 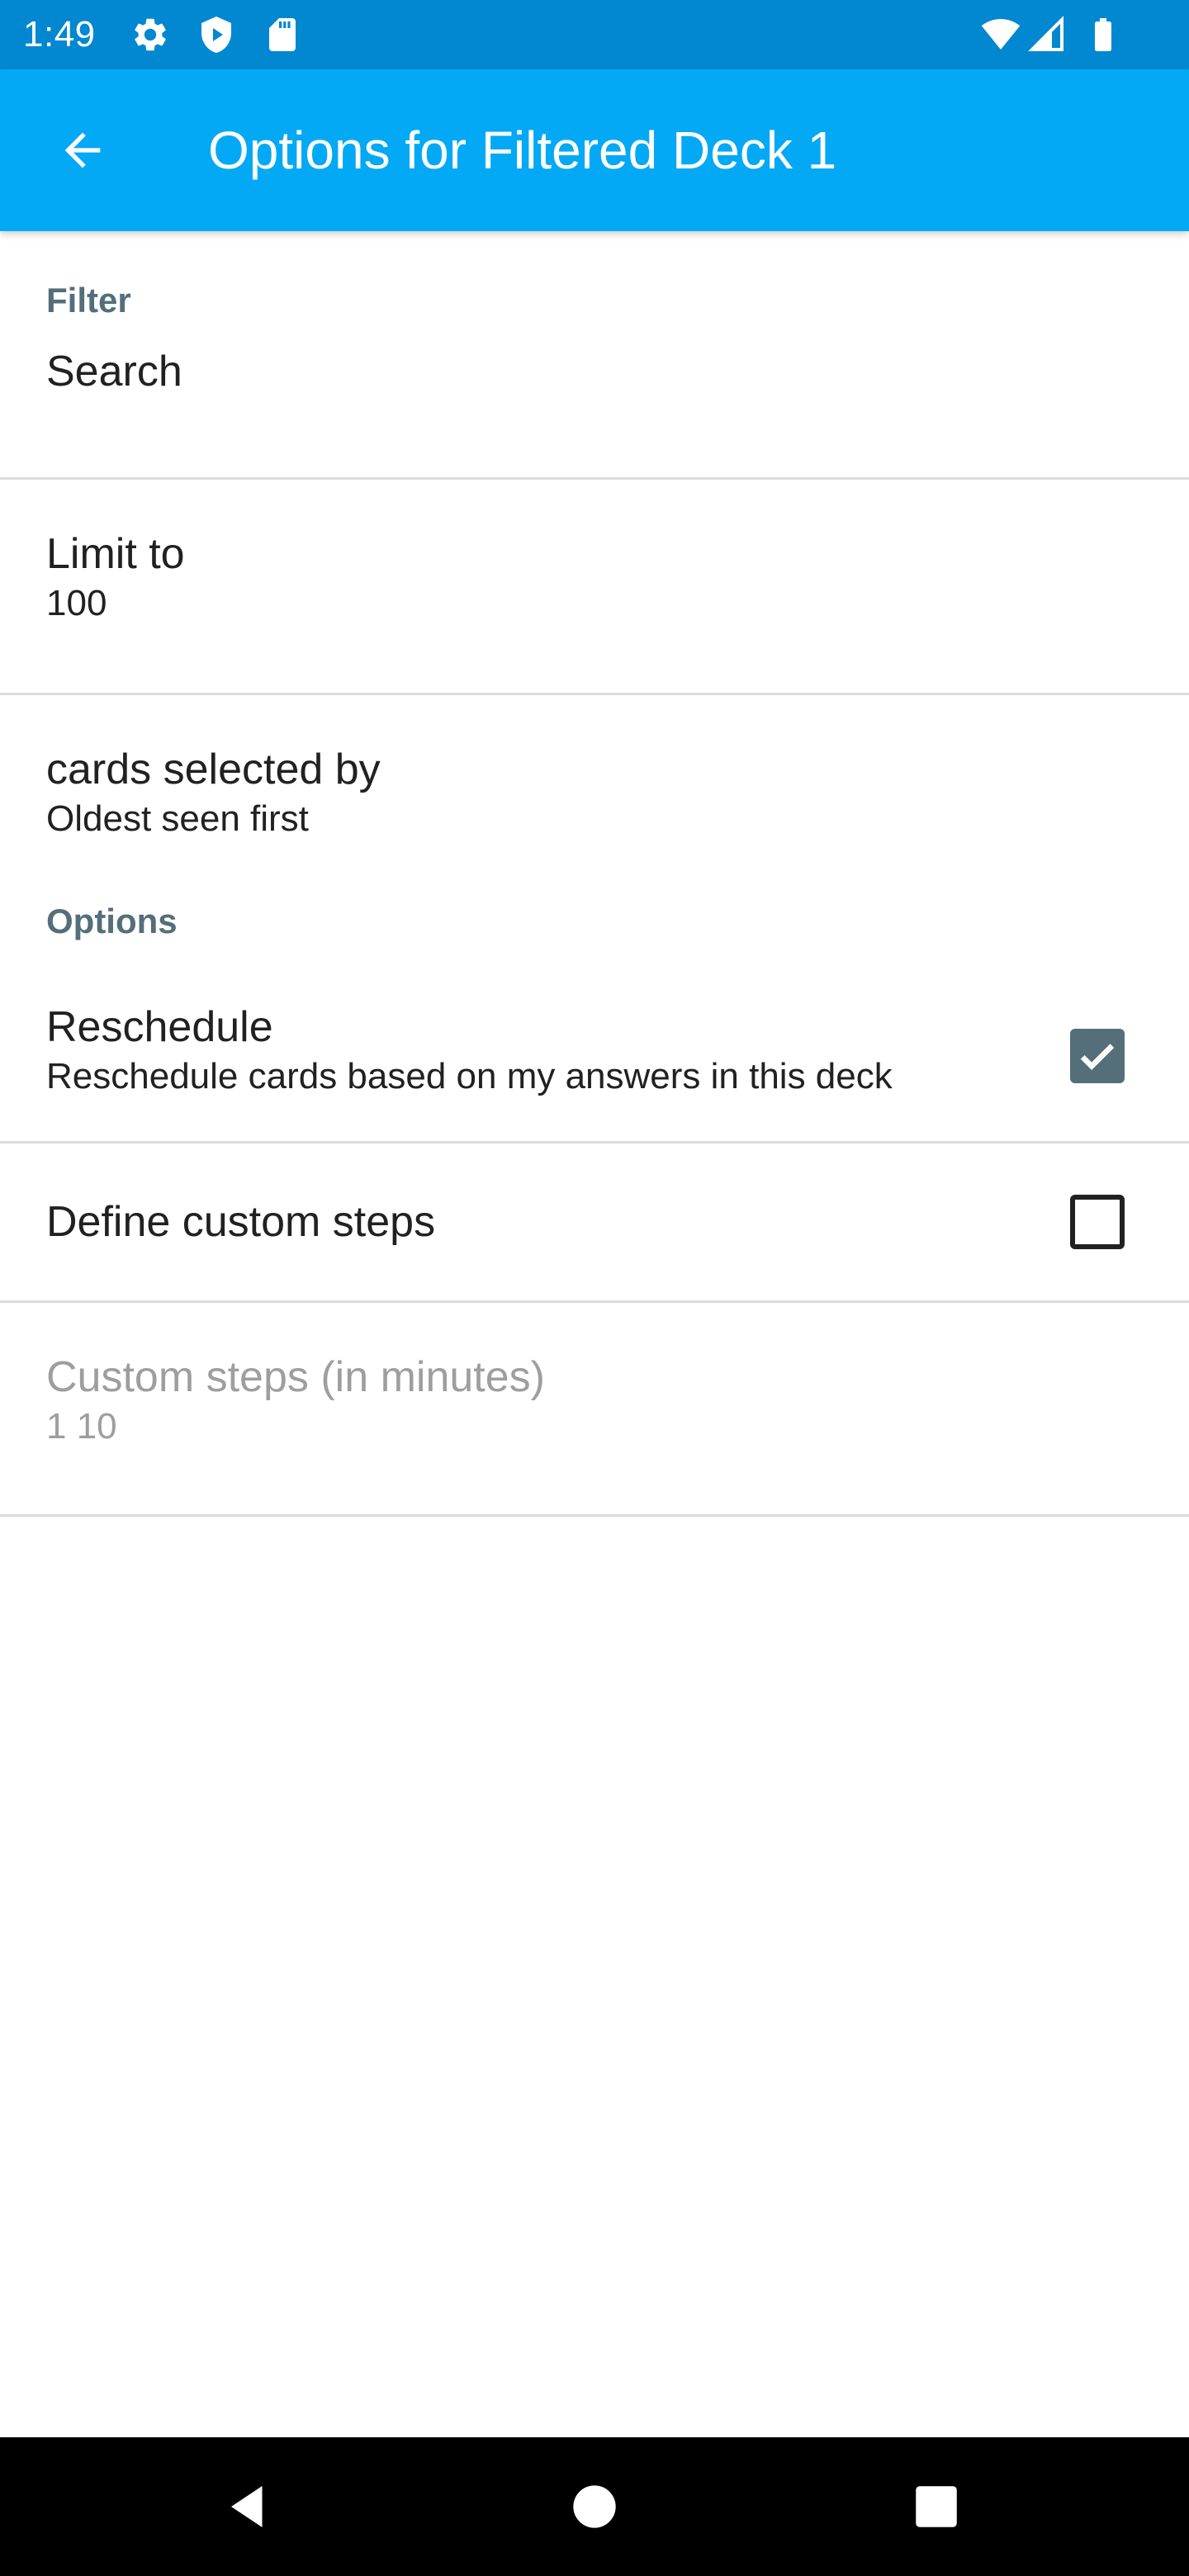 What do you see at coordinates (216, 34) in the screenshot?
I see `shield-icon` at bounding box center [216, 34].